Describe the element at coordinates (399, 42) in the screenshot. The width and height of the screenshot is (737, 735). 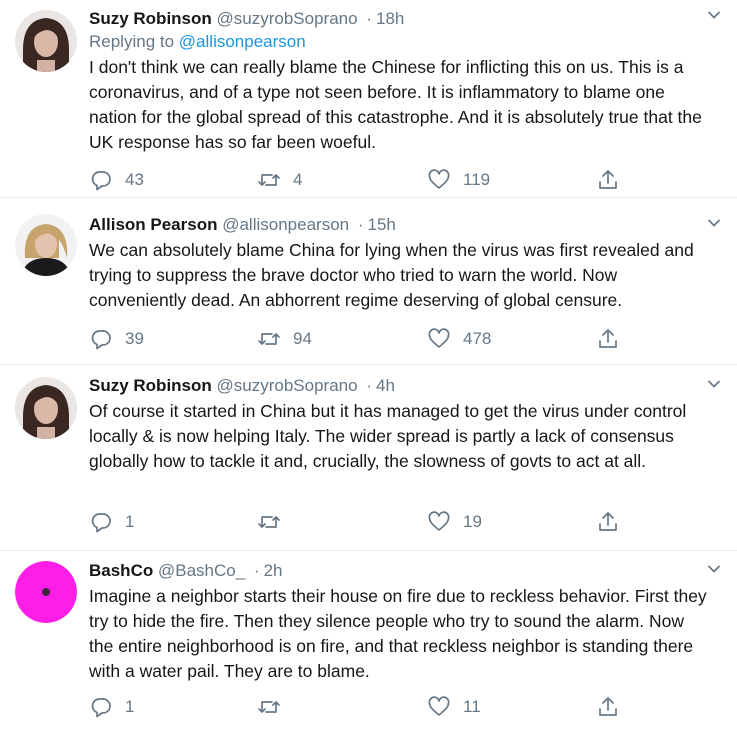
I see `replying-to: Replying to @allisonpearson` at that location.